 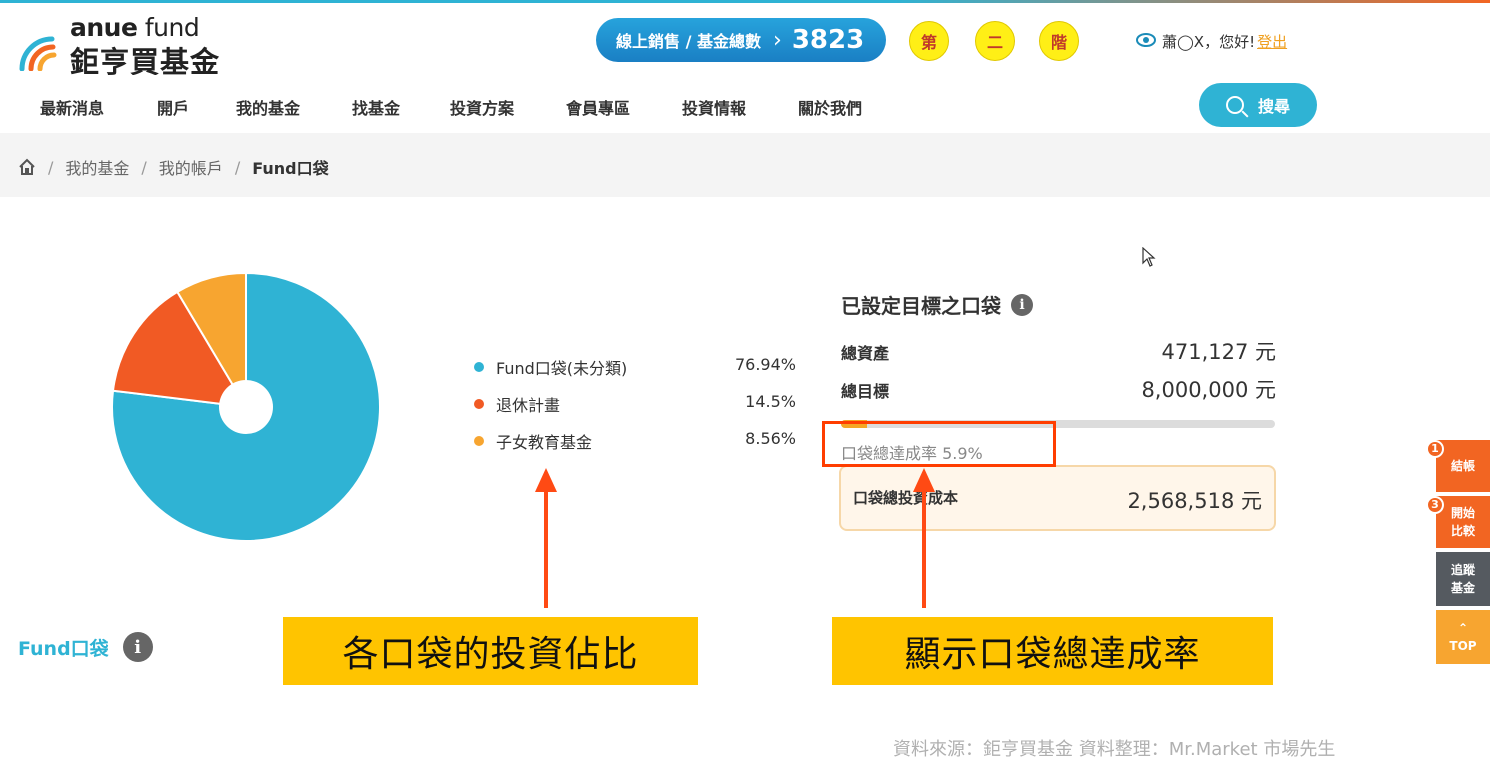 I want to click on nav-item-about-us: 關於我們, so click(x=830, y=107).